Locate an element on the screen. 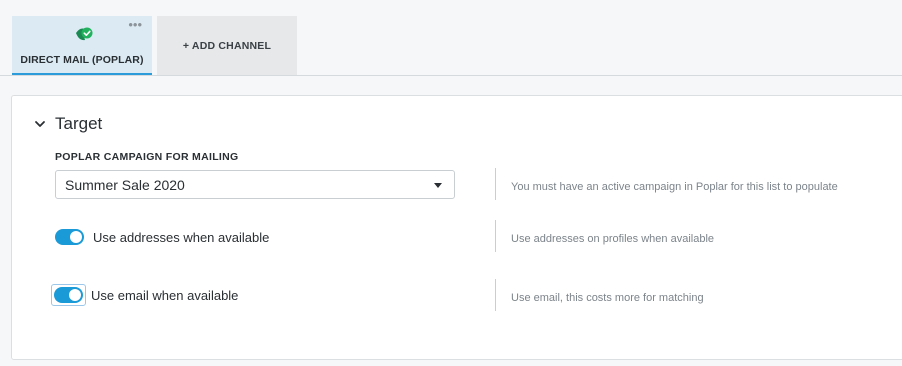 This screenshot has width=902, height=366. tab-label: DIRECT MAIL (POPLAR) is located at coordinates (82, 60).